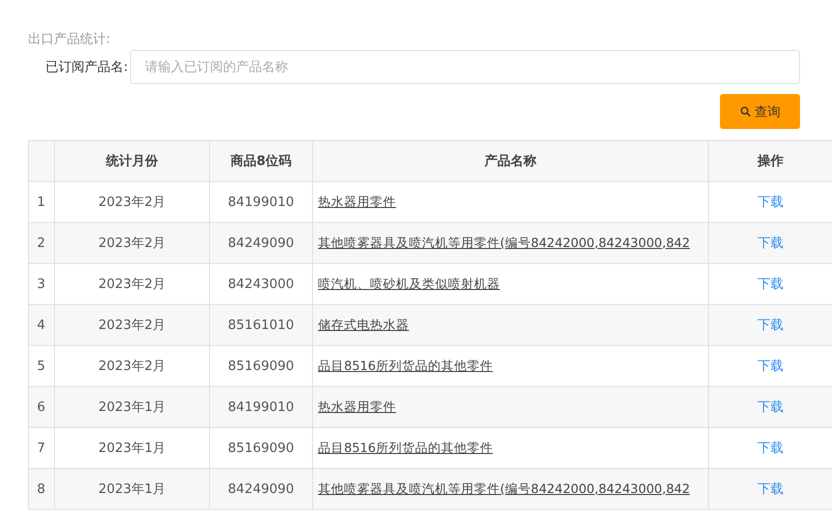 The width and height of the screenshot is (832, 514). Describe the element at coordinates (771, 161) in the screenshot. I see `column-header: 操作` at that location.